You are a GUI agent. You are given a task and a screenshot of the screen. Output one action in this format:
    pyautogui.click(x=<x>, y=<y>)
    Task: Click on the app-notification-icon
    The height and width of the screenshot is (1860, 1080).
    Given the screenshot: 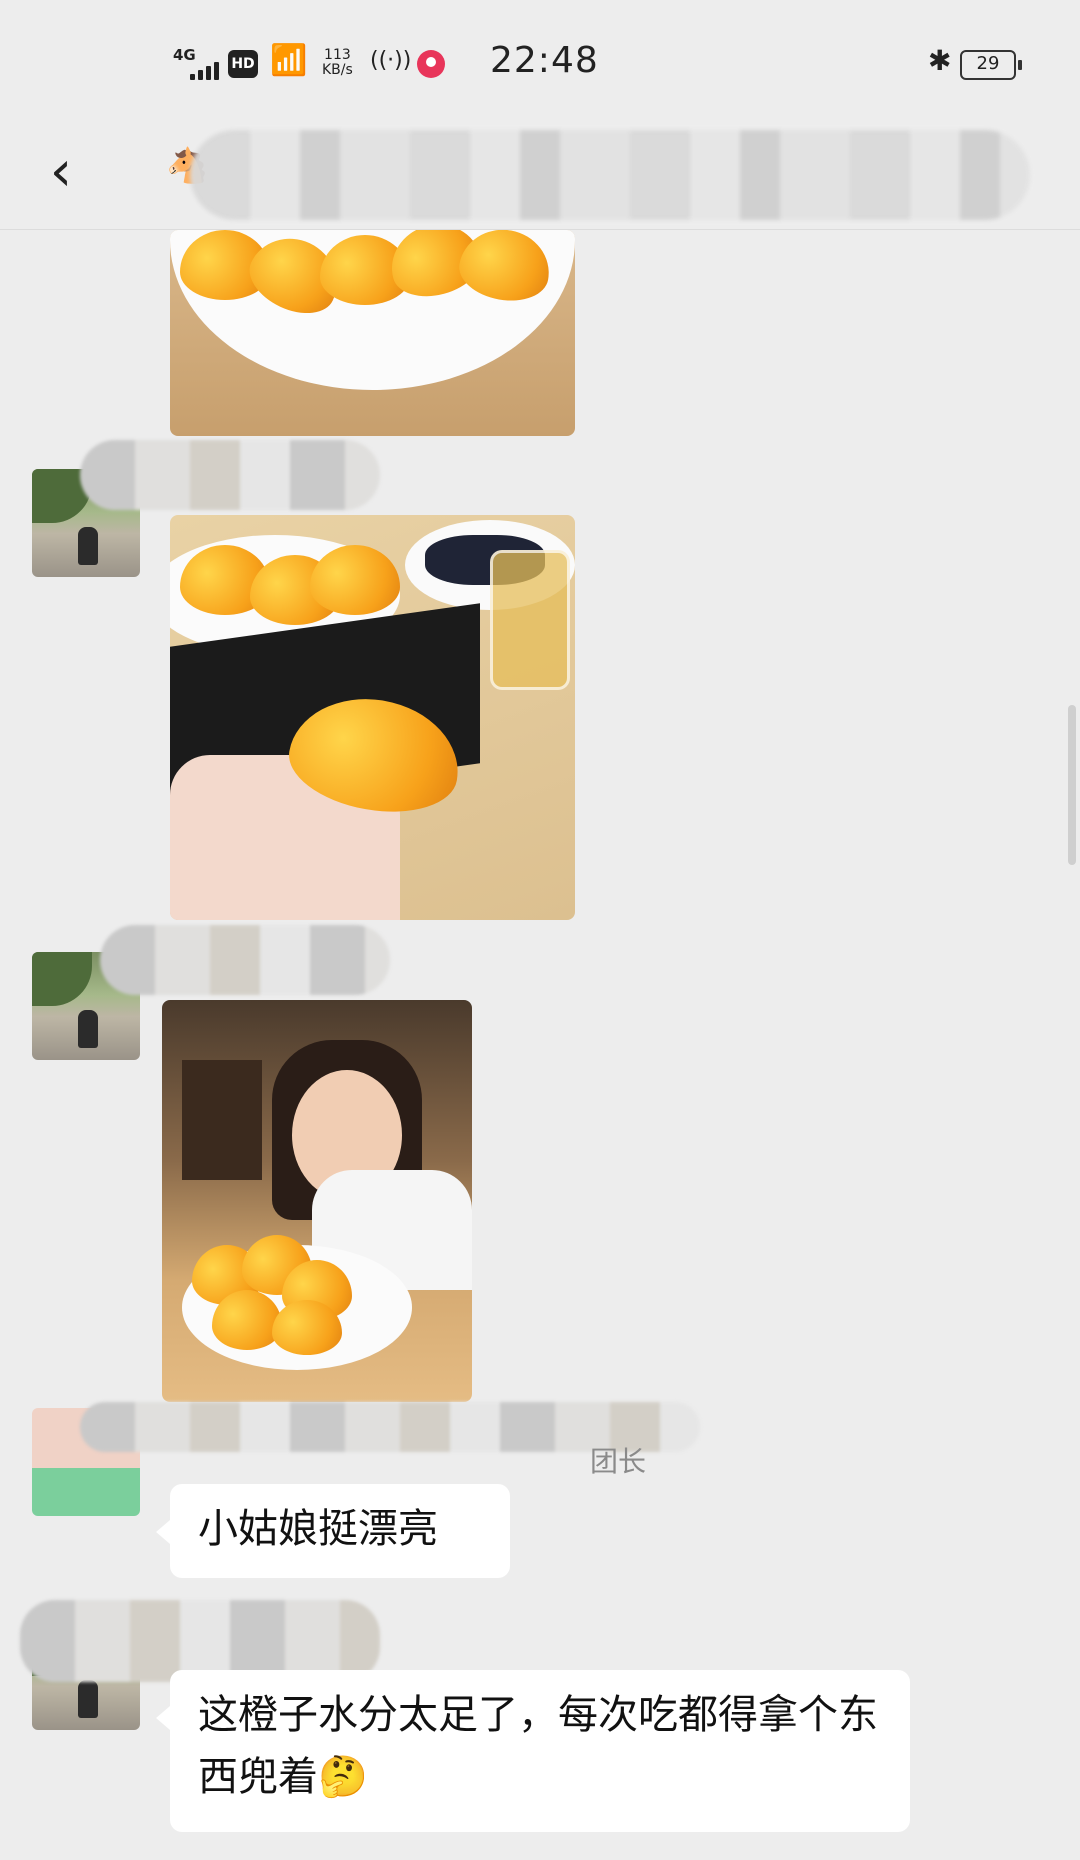 What is the action you would take?
    pyautogui.click(x=431, y=64)
    